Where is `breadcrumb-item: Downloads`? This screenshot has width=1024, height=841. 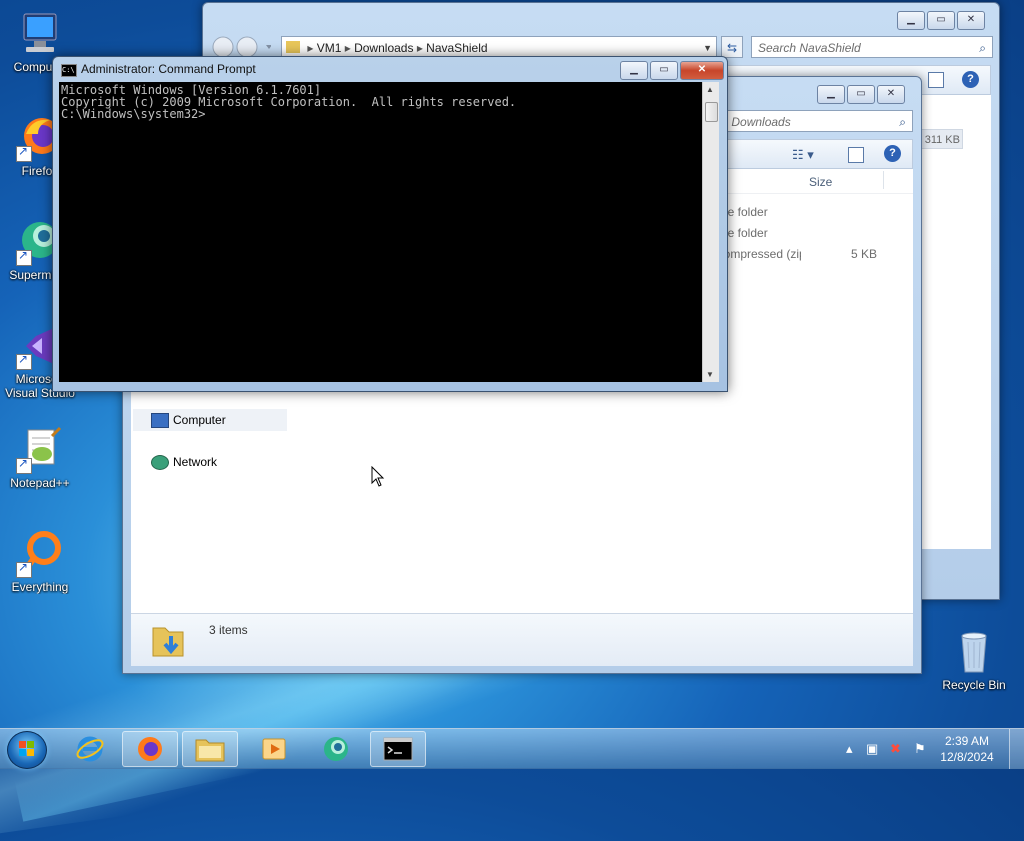
breadcrumb-item: Downloads is located at coordinates (383, 48).